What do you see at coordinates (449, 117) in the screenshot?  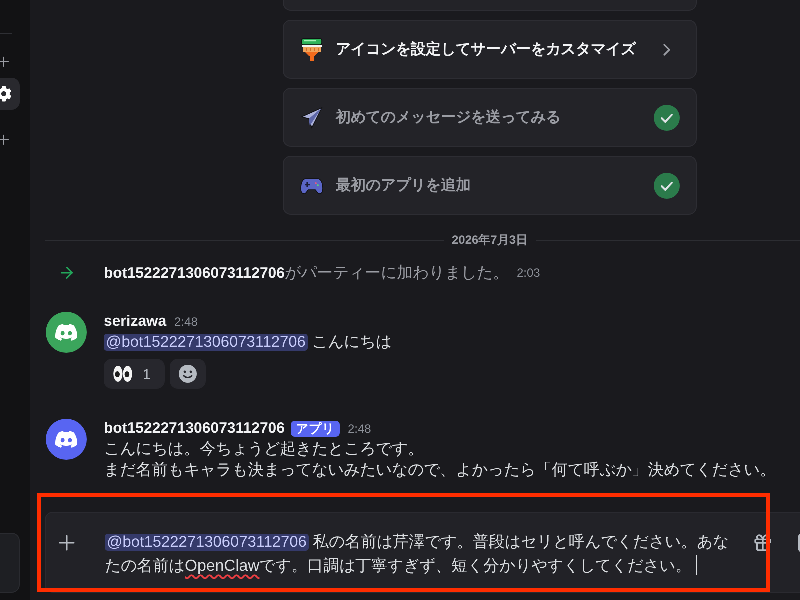 I see `checklist-label: 初めてのメッセージを送ってみる` at bounding box center [449, 117].